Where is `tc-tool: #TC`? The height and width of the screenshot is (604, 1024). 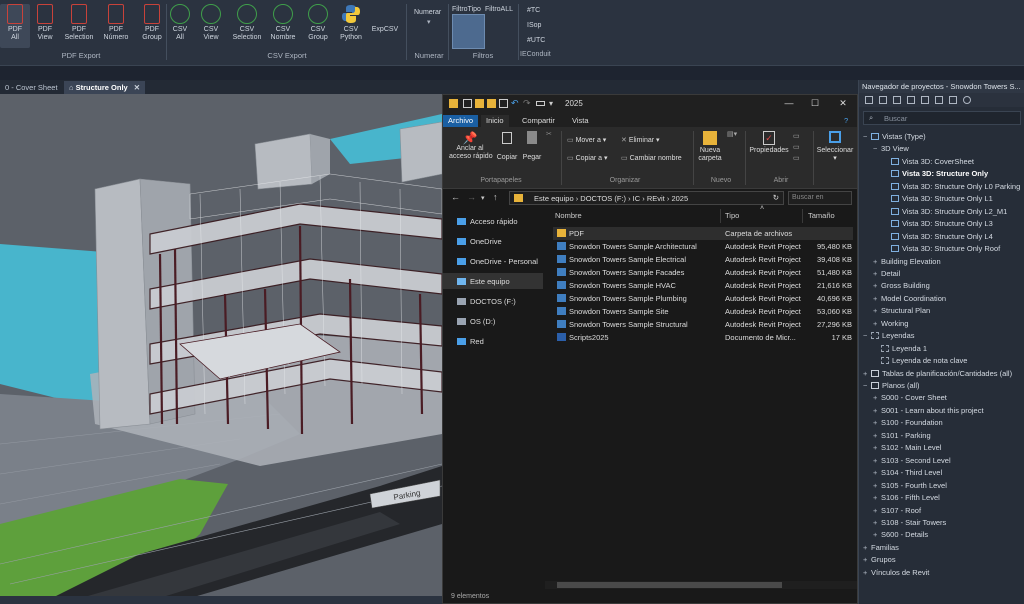
tc-tool: #TC is located at coordinates (533, 10).